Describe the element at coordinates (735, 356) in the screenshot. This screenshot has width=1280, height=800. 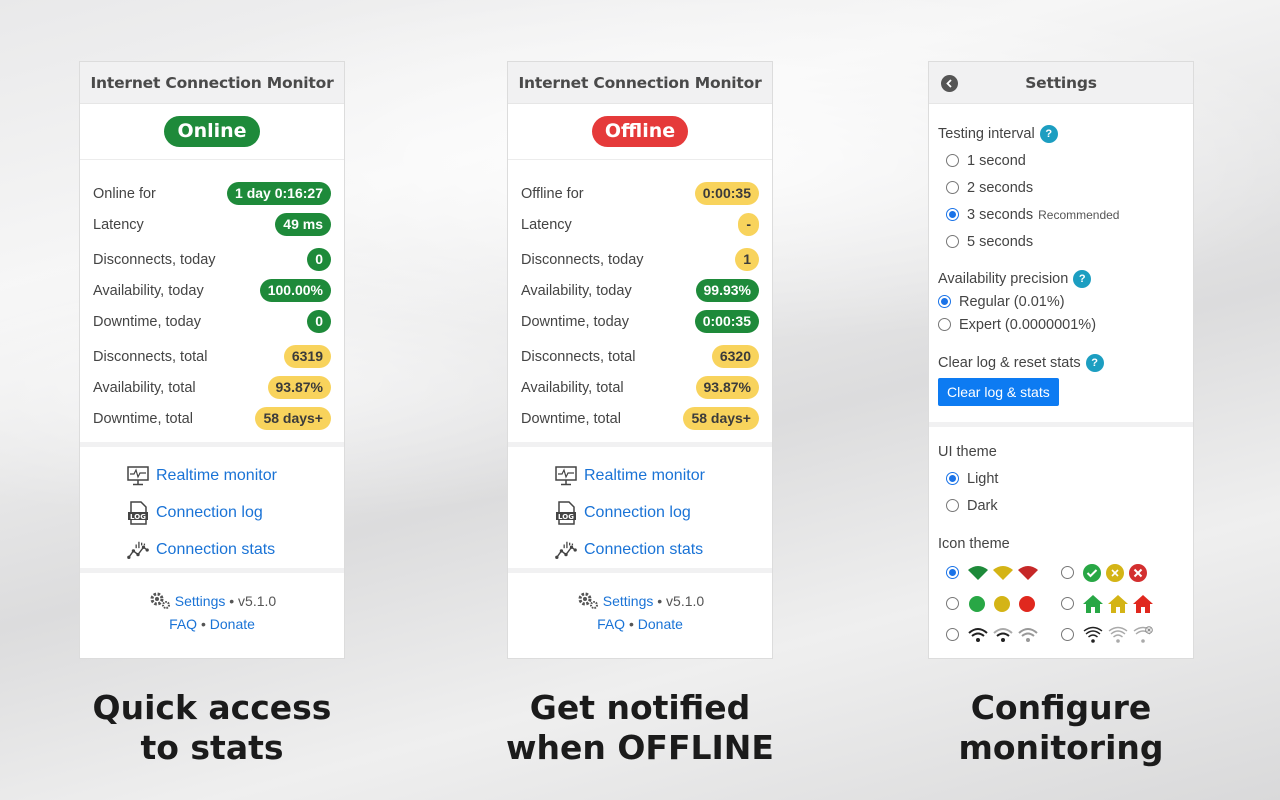
I see `stat-value: 6320` at that location.